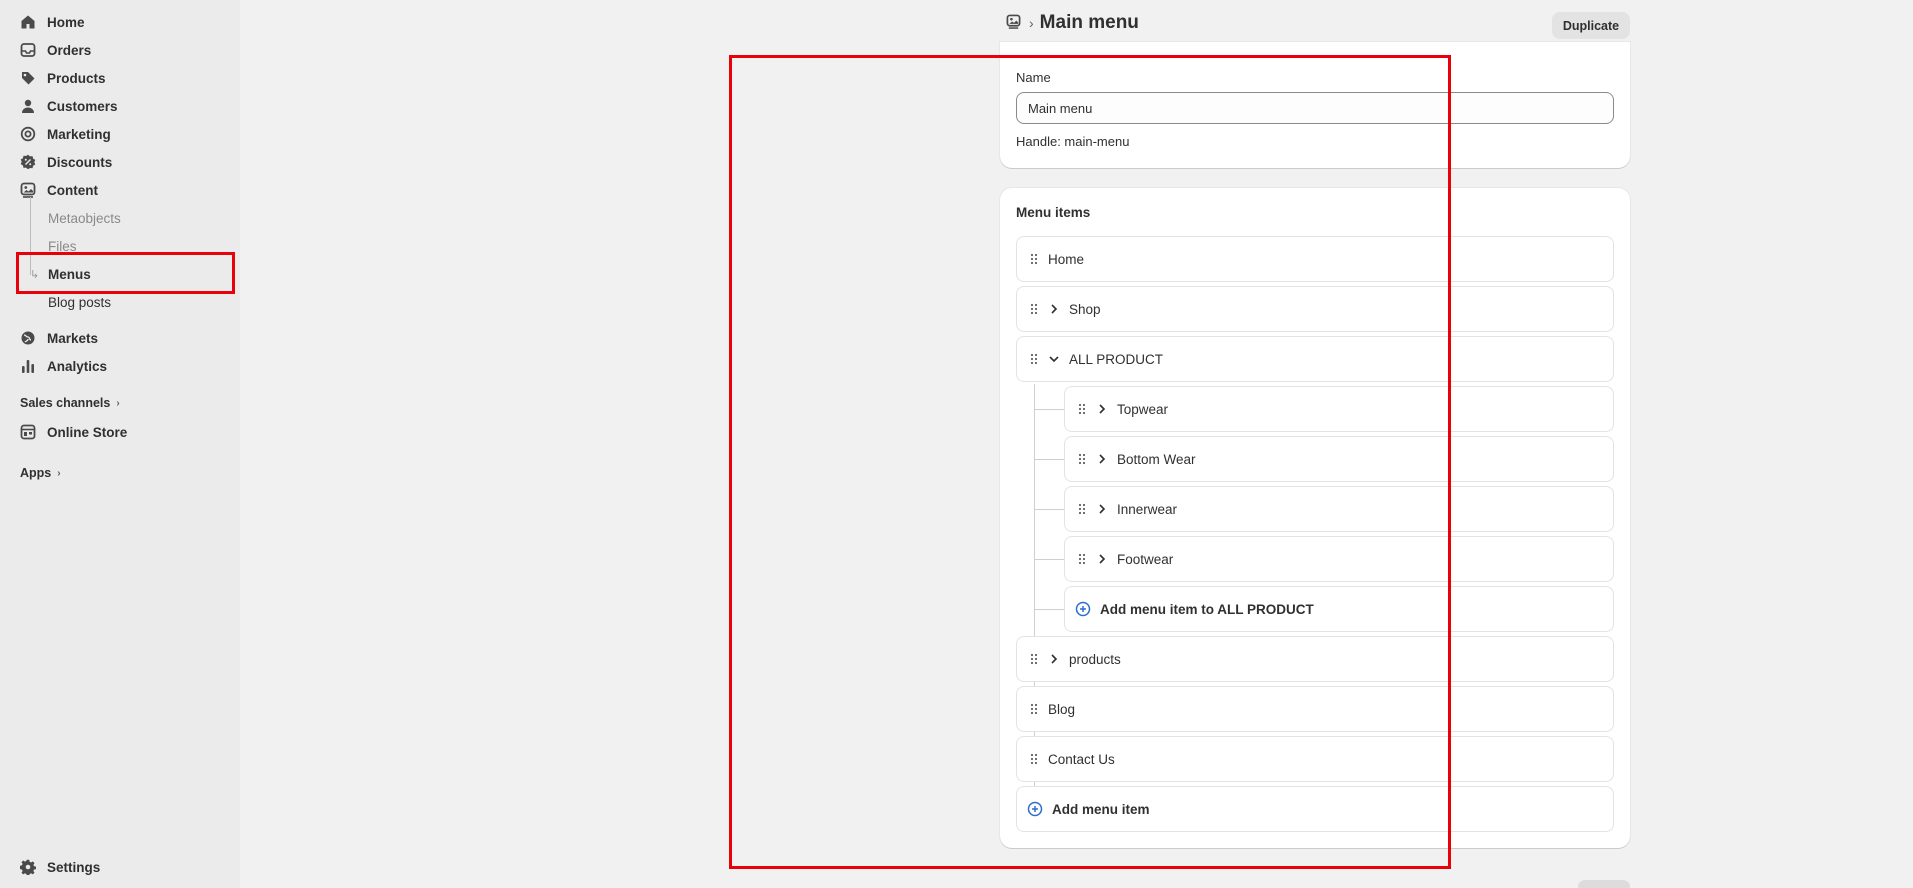  Describe the element at coordinates (28, 338) in the screenshot. I see `globe-icon` at that location.